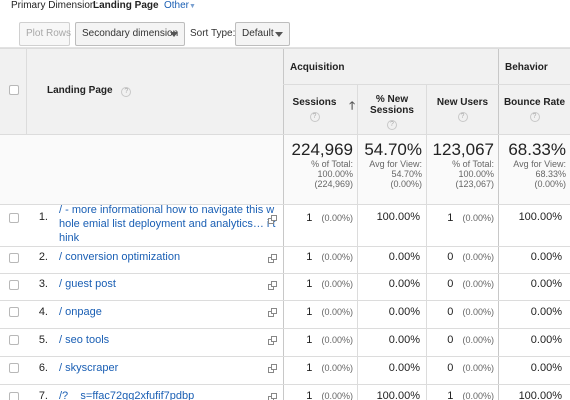 This screenshot has height=400, width=570. I want to click on primary-dimension-other-link: Other, so click(176, 6).